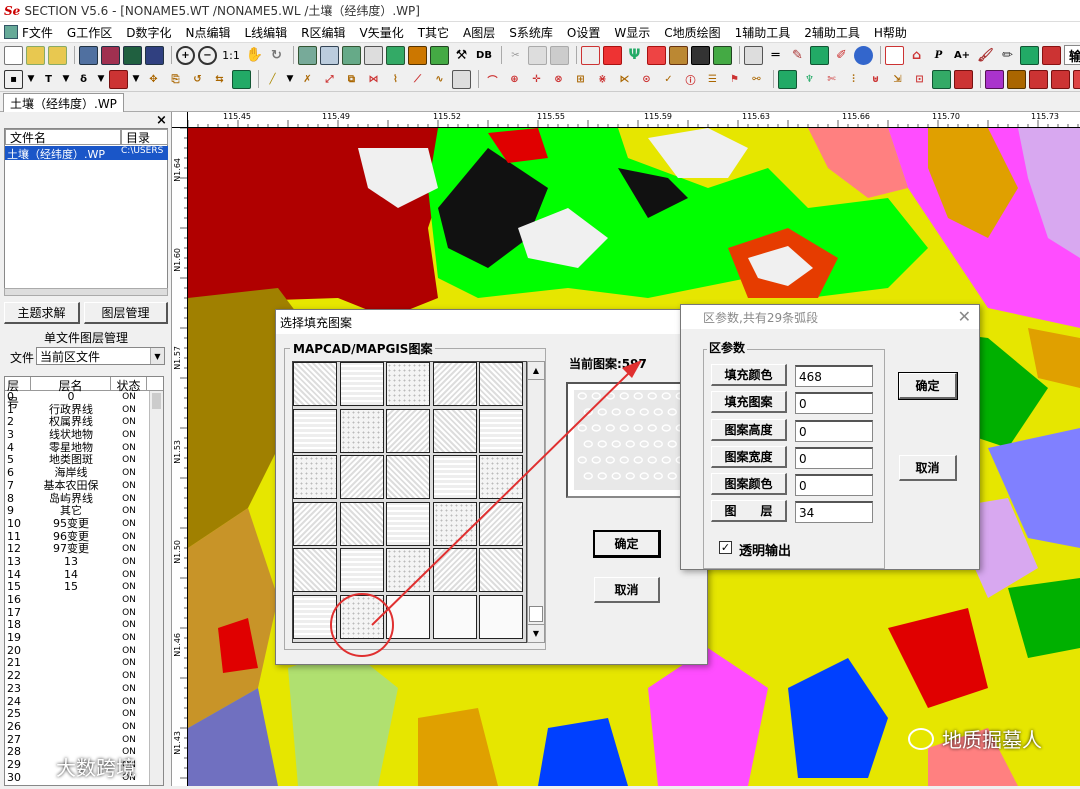  Describe the element at coordinates (725, 547) in the screenshot. I see `transparent-checkbox: ✓` at that location.